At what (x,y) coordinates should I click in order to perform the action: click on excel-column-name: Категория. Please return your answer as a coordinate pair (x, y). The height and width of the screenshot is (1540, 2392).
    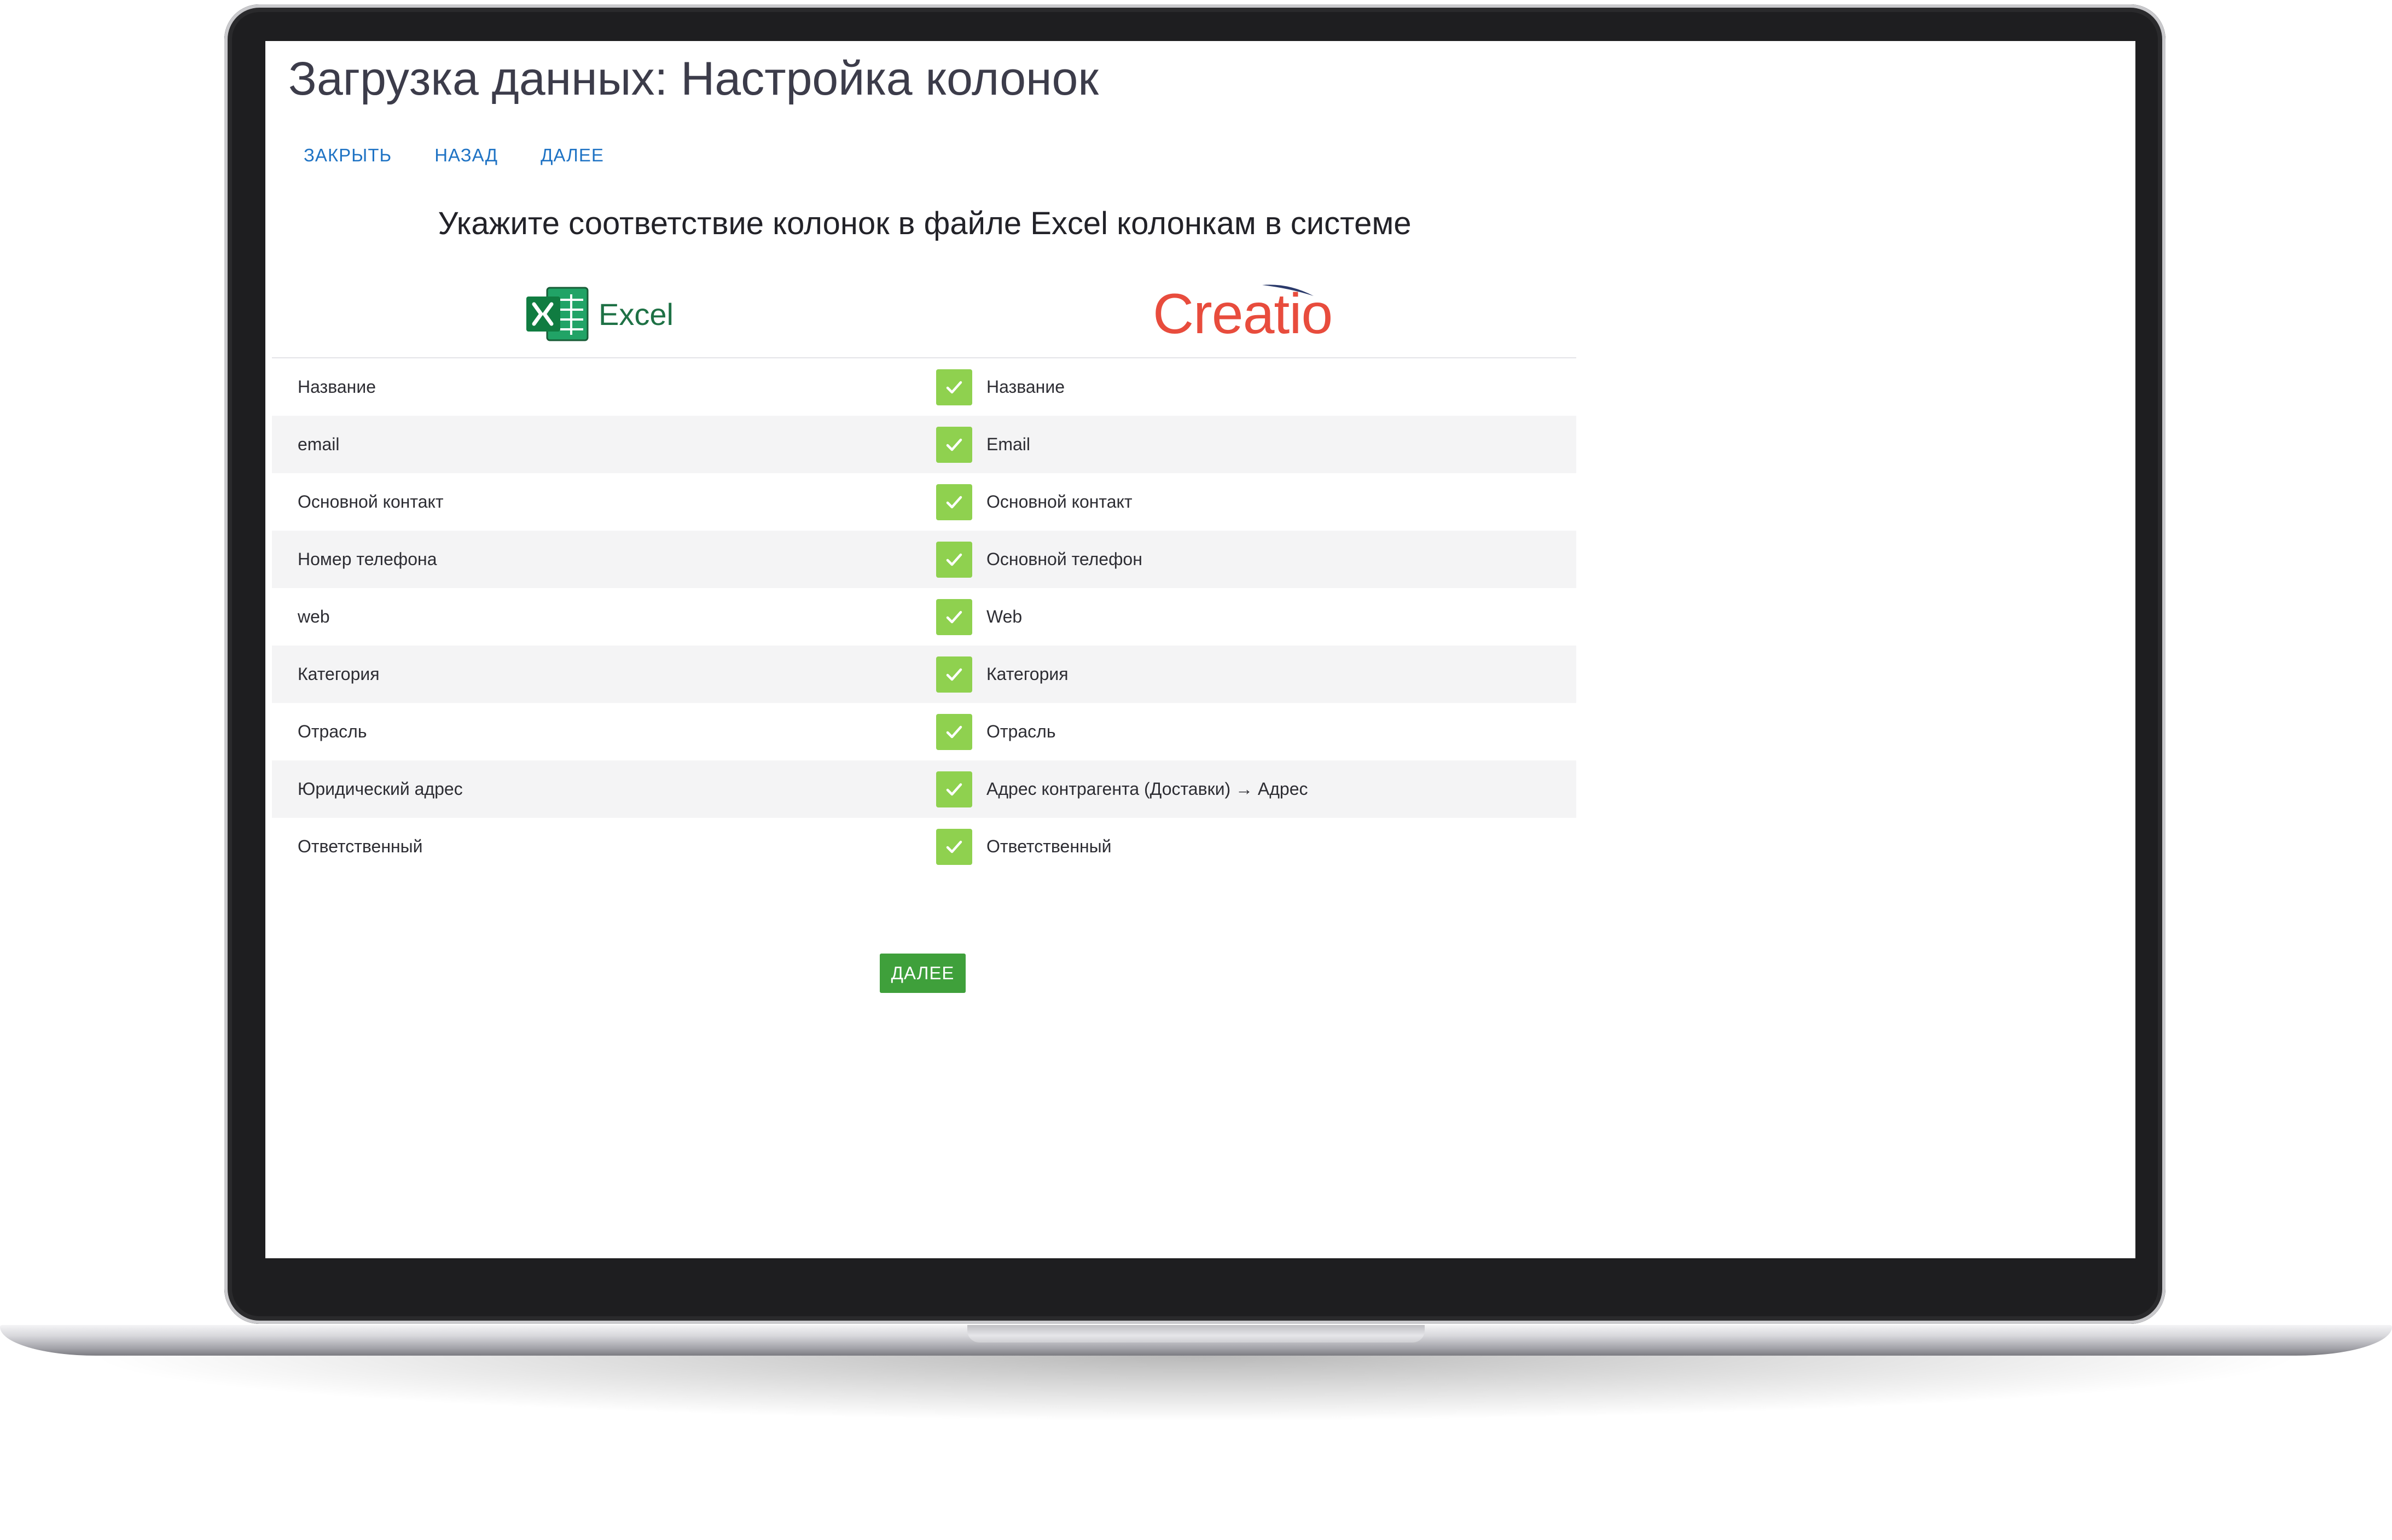
    Looking at the image, I should click on (339, 674).